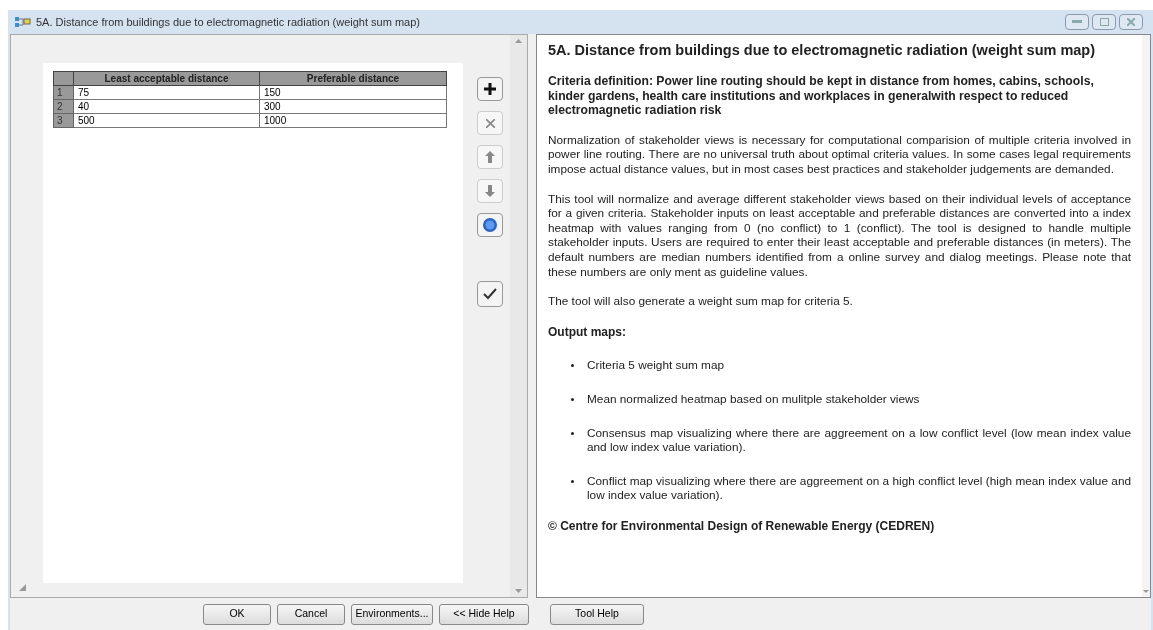 The height and width of the screenshot is (630, 1153). I want to click on help-button, so click(490, 225).